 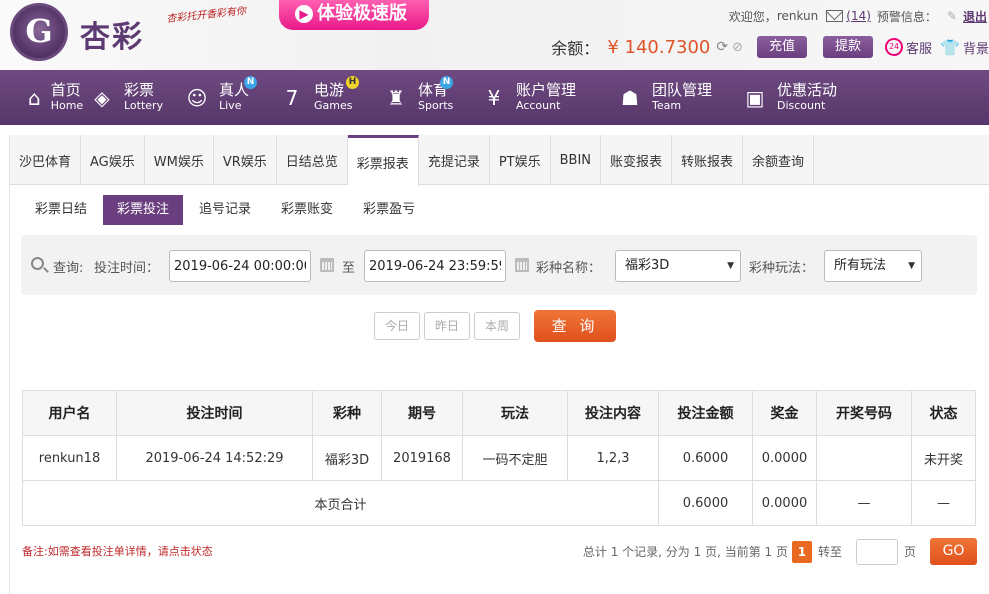 I want to click on start-time-input, so click(x=240, y=266).